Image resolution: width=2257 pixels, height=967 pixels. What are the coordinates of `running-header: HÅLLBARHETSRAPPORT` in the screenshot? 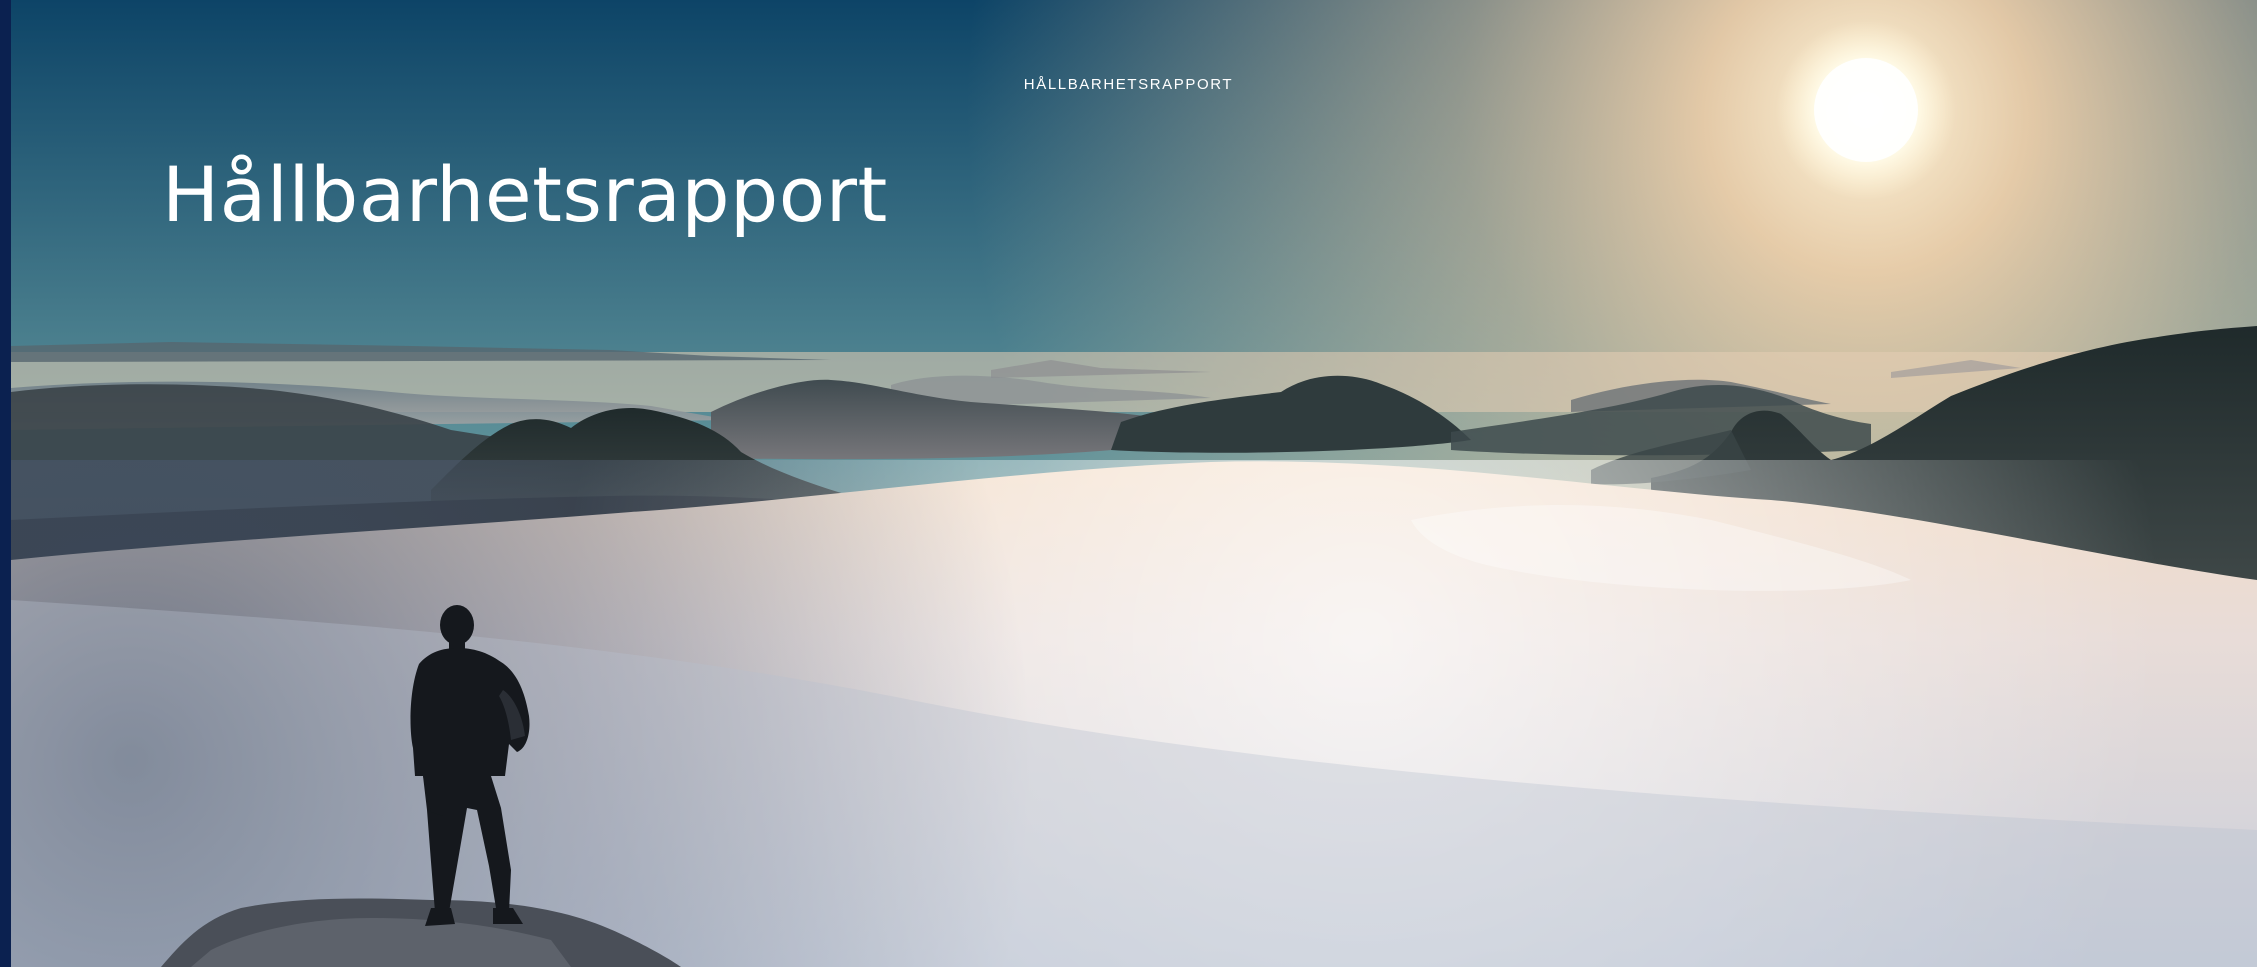 It's located at (1128, 84).